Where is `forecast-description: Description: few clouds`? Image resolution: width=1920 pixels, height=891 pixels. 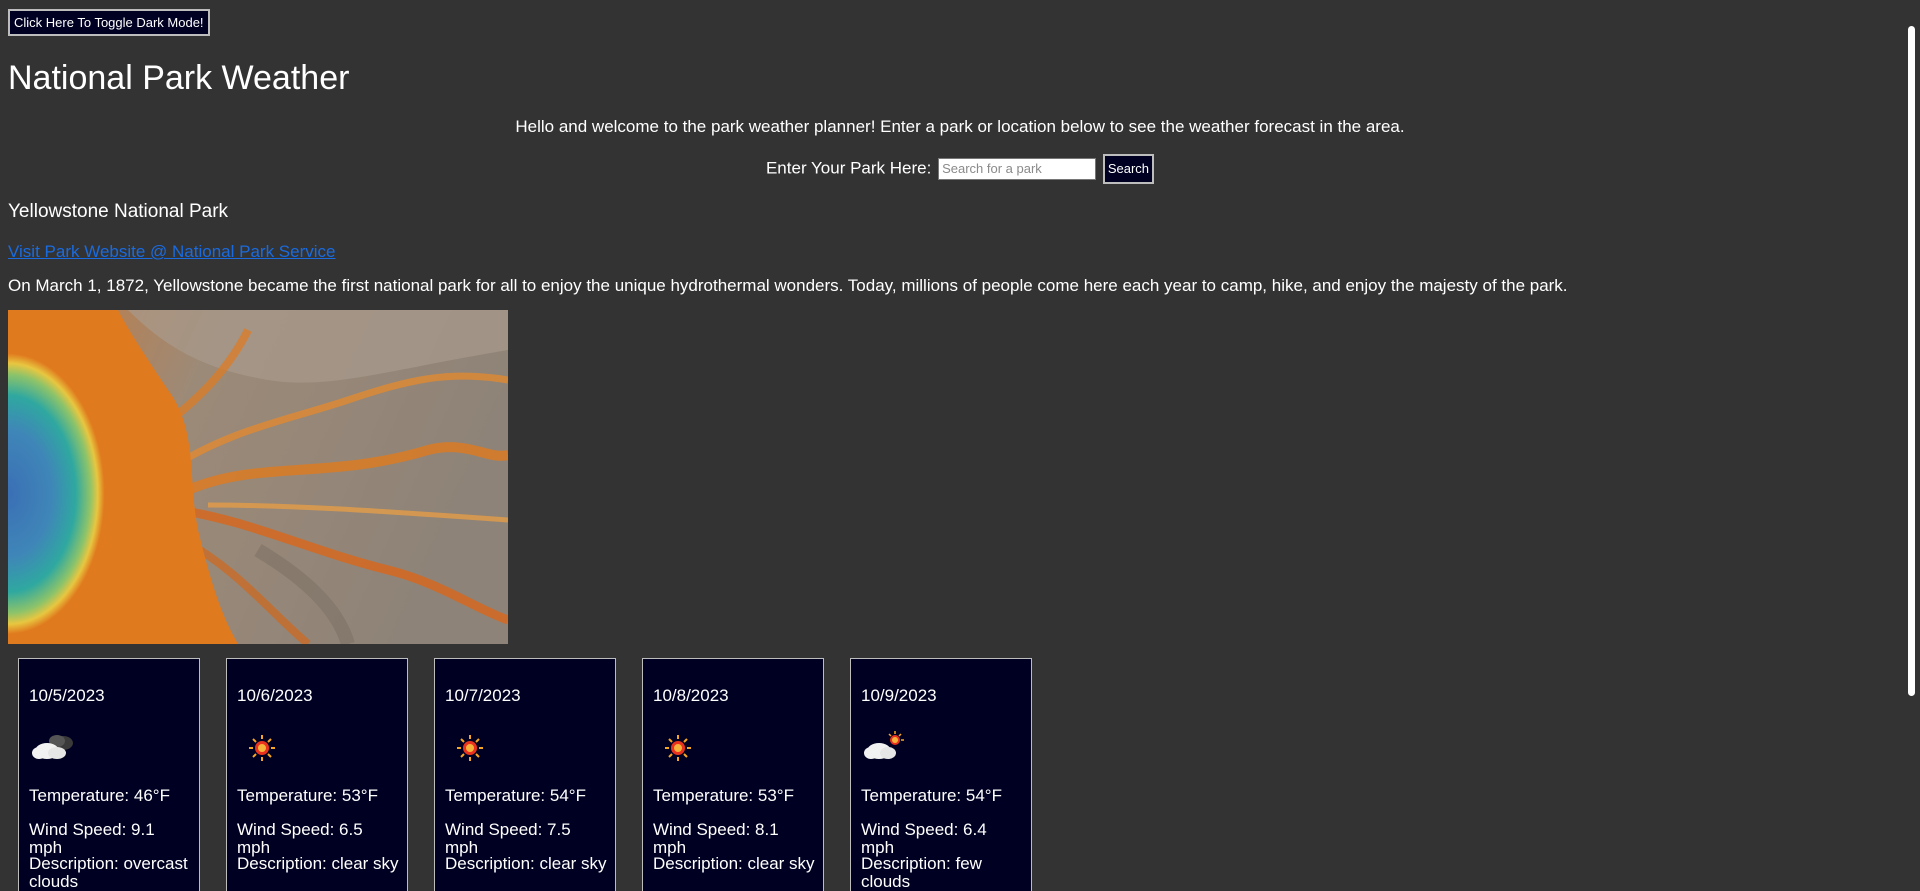 forecast-description: Description: few clouds is located at coordinates (921, 872).